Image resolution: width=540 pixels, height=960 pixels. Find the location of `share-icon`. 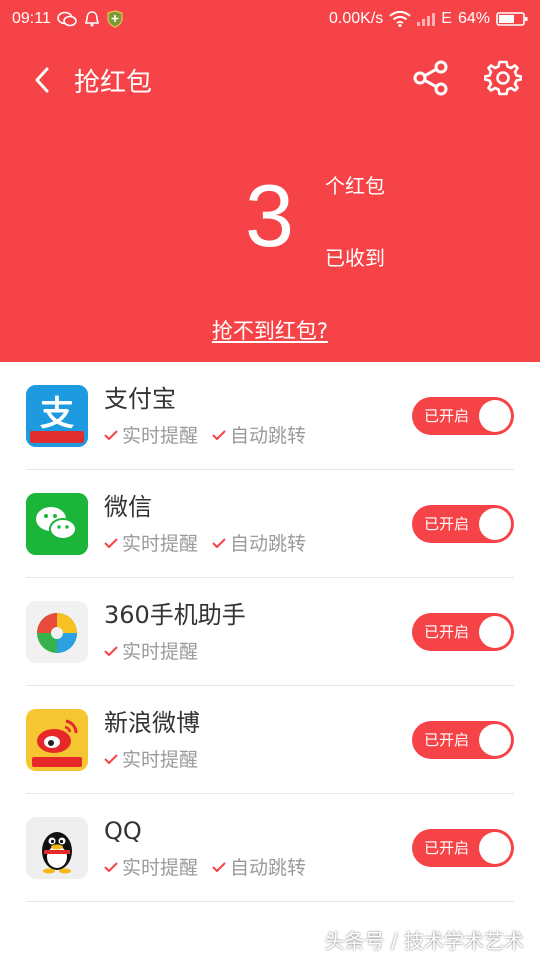

share-icon is located at coordinates (430, 78).